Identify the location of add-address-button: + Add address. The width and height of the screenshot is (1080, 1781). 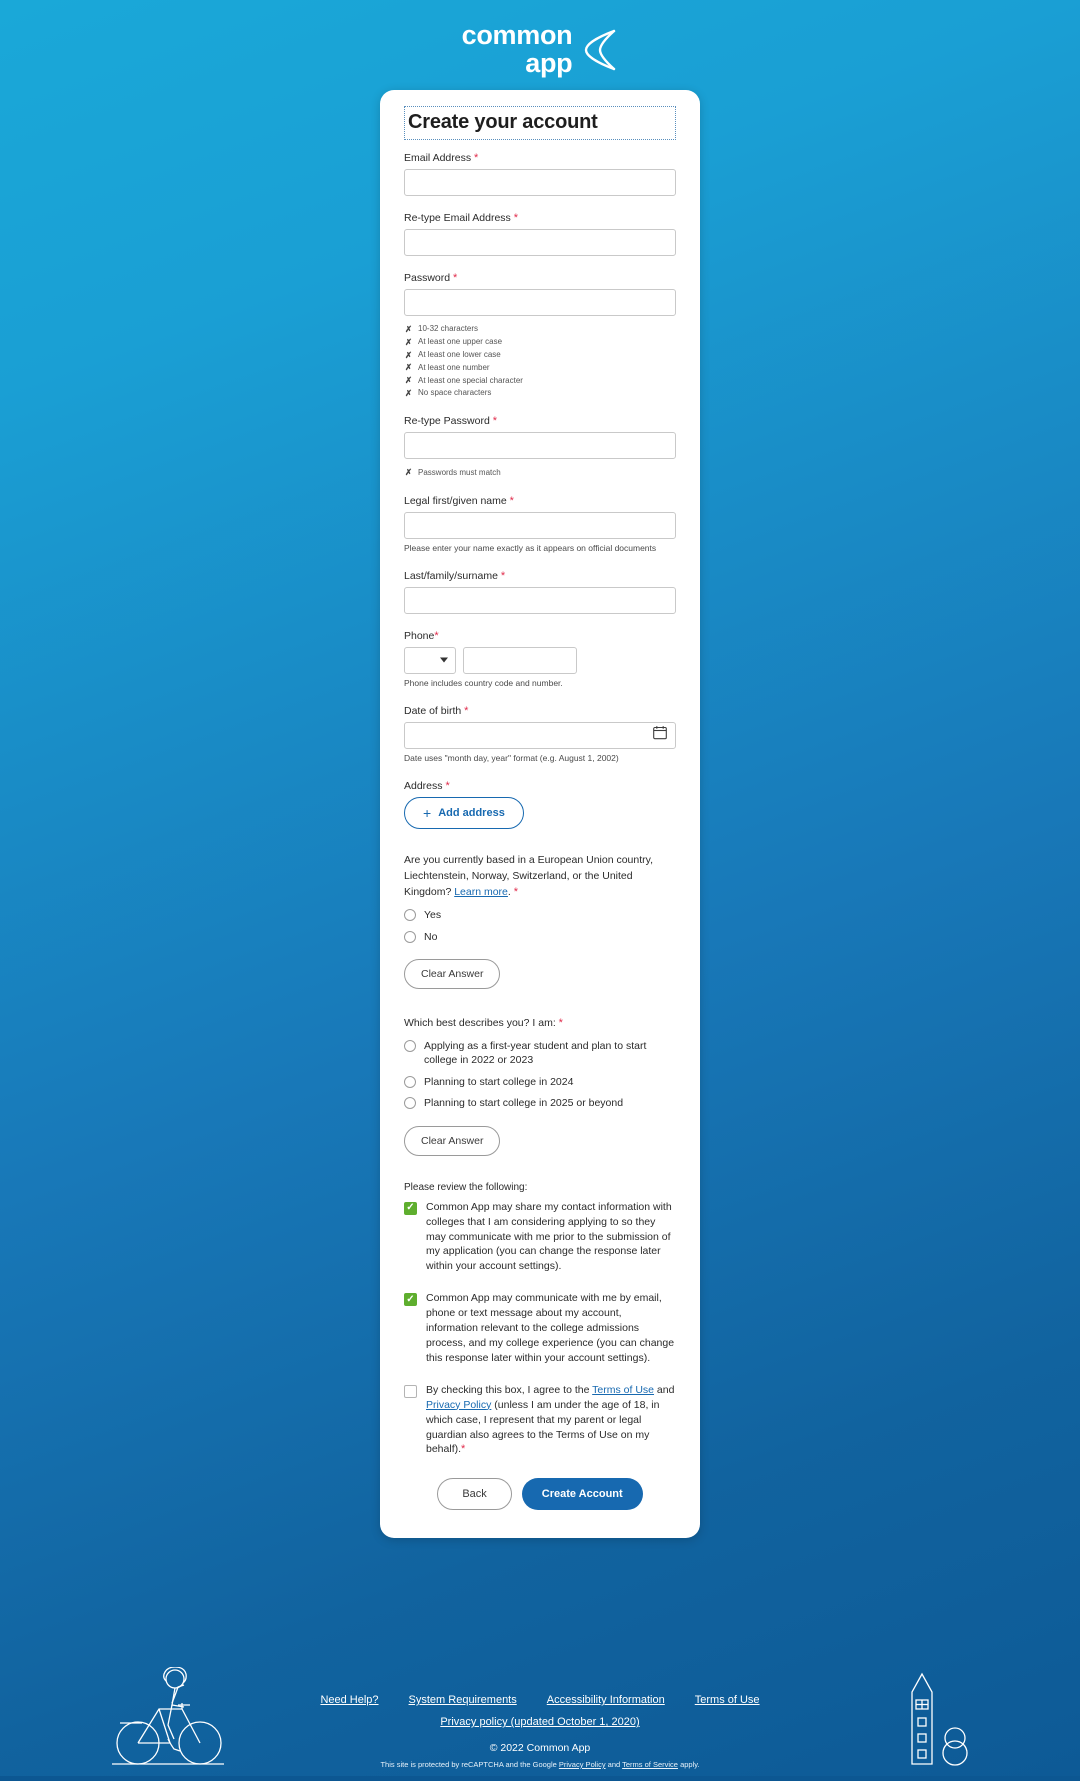
(464, 812).